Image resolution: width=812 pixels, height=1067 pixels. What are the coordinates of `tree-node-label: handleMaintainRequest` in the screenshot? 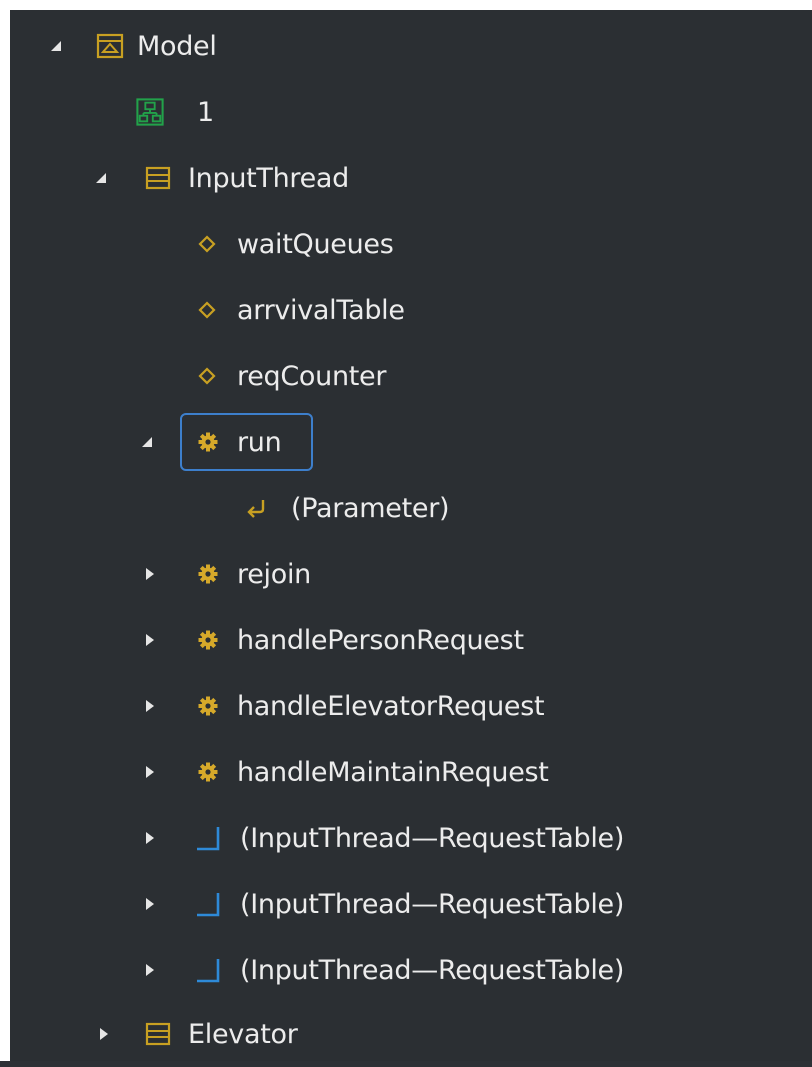 It's located at (393, 772).